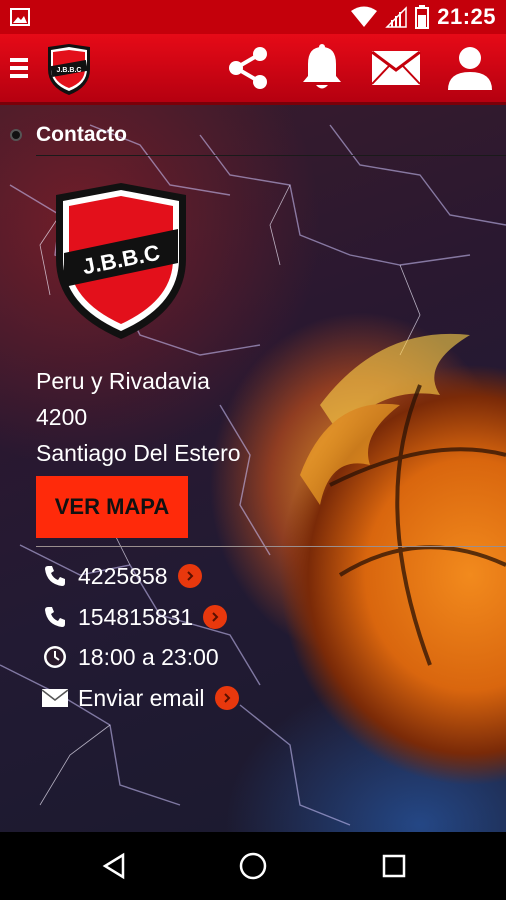  I want to click on bell-icon, so click(322, 66).